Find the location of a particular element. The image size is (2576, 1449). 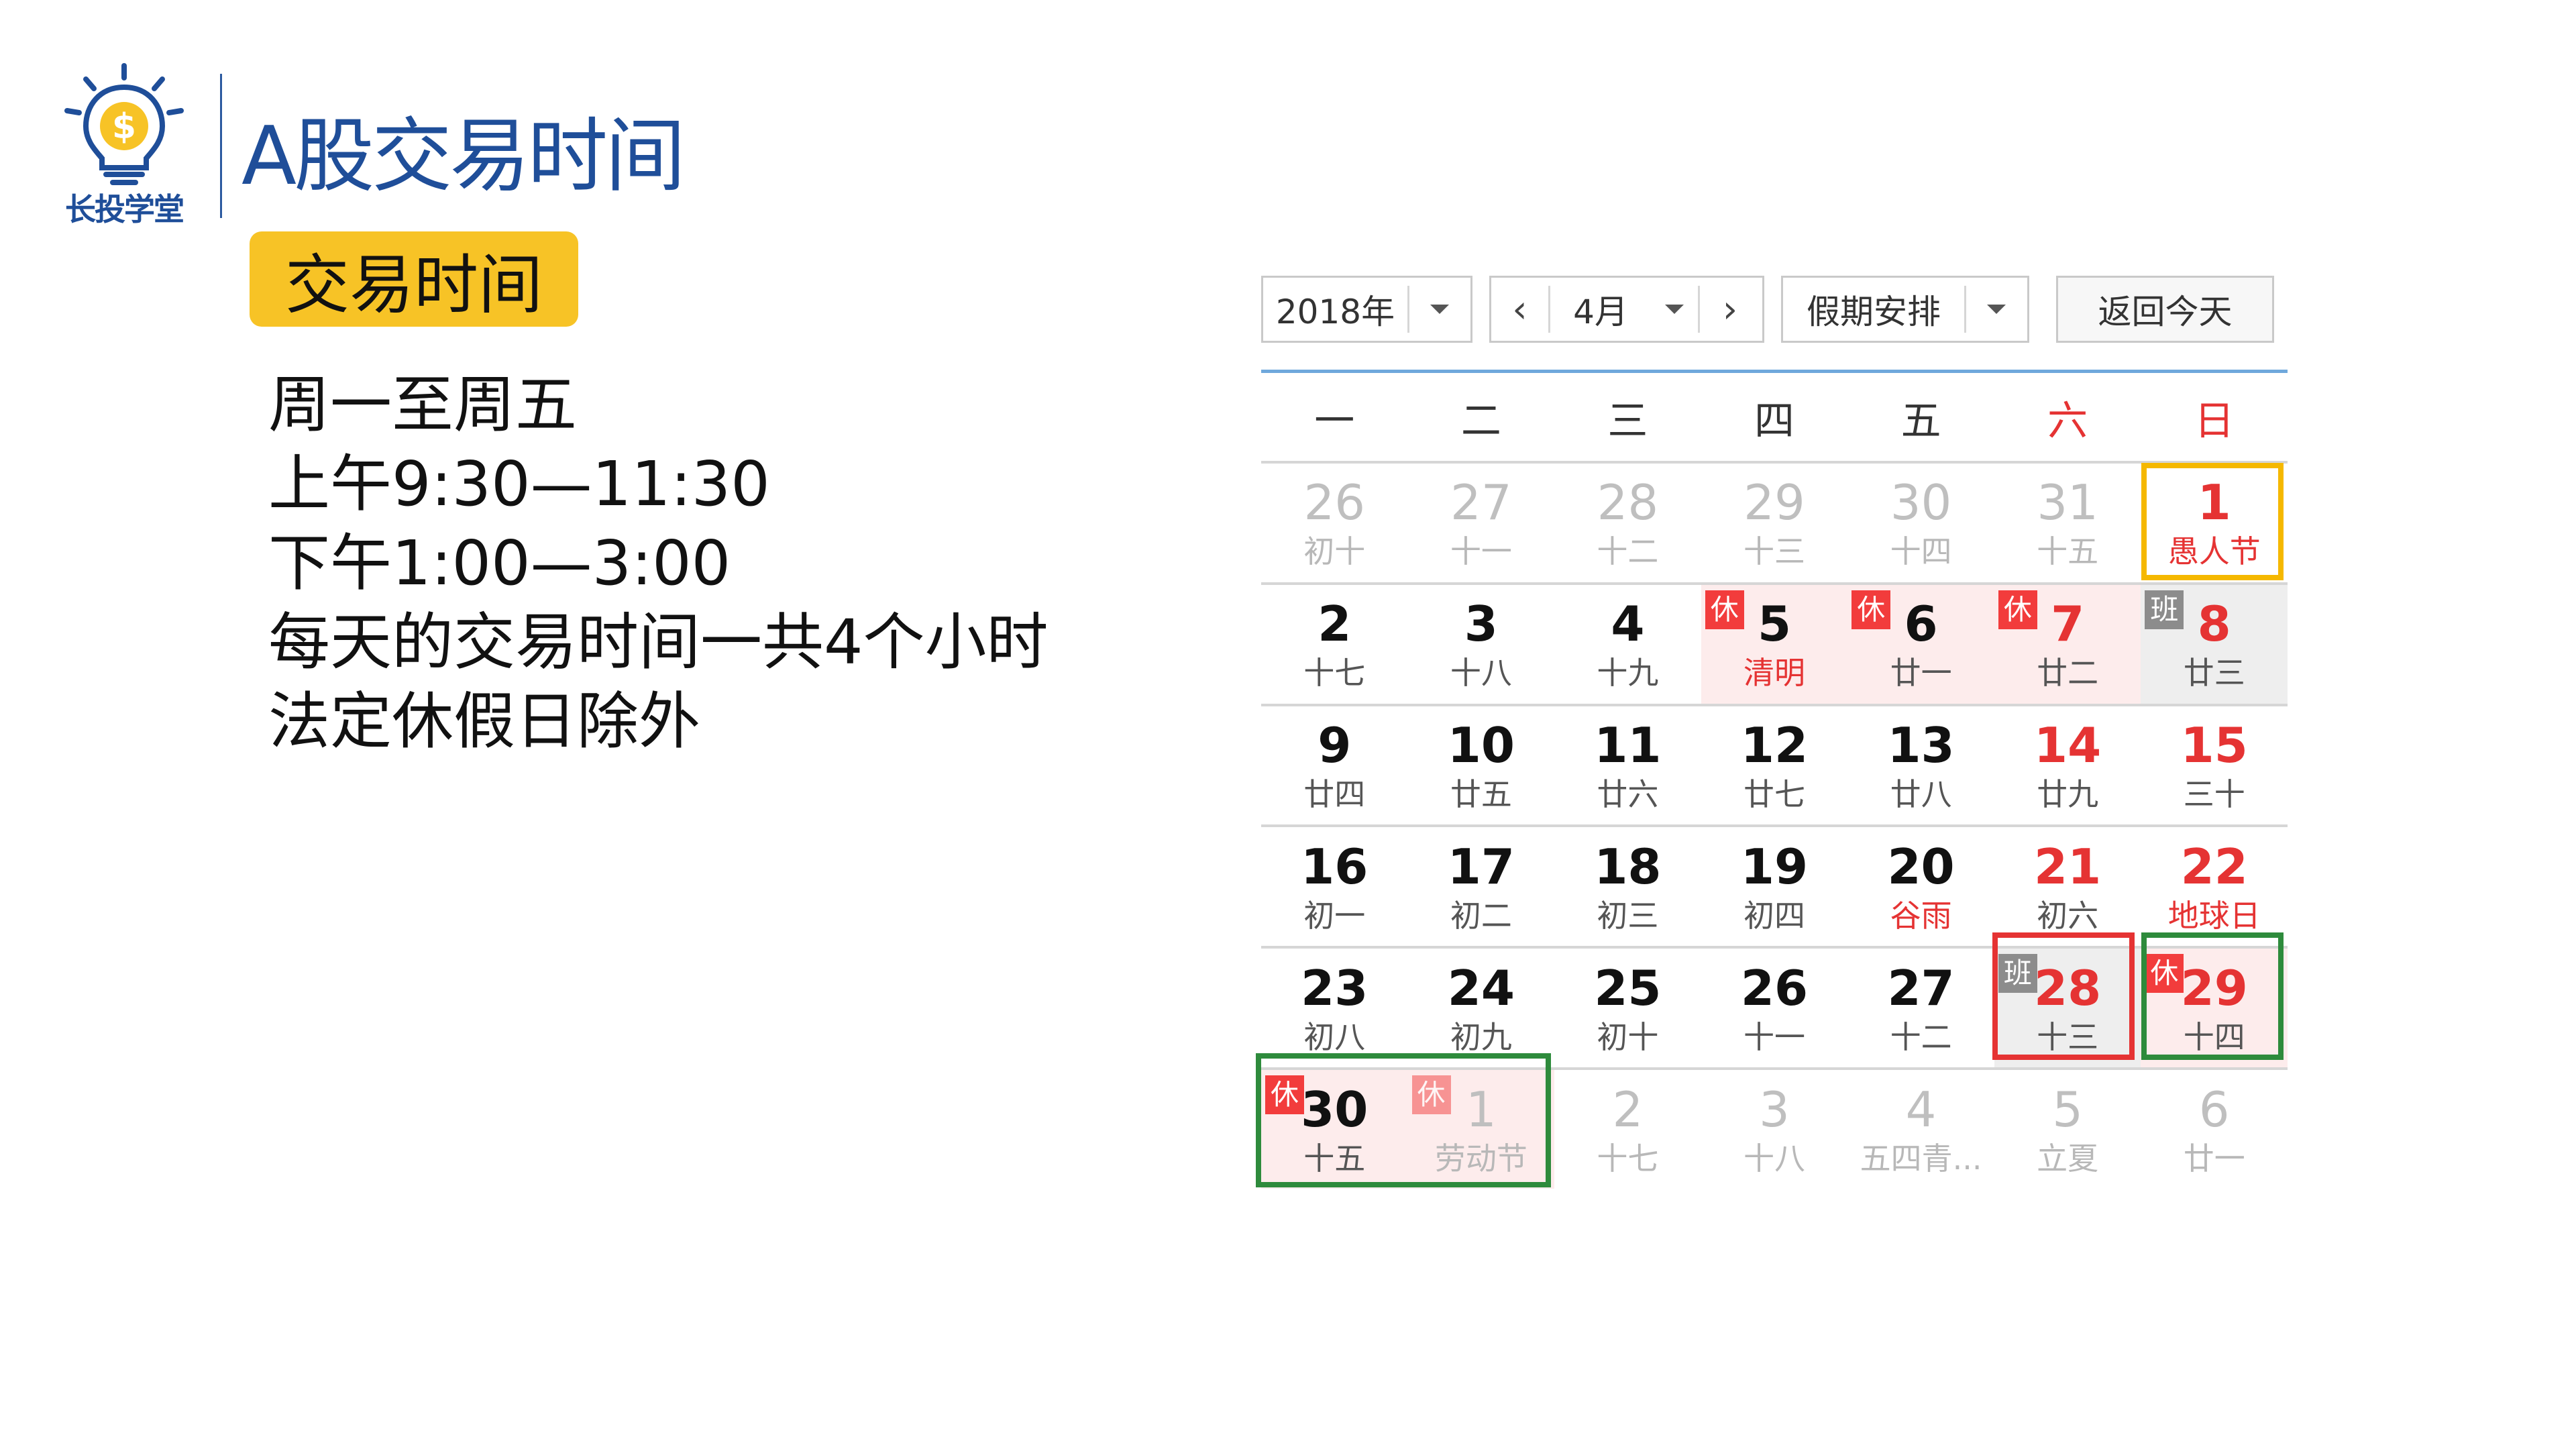

back-to-today-button: 返回今天 is located at coordinates (2165, 309).